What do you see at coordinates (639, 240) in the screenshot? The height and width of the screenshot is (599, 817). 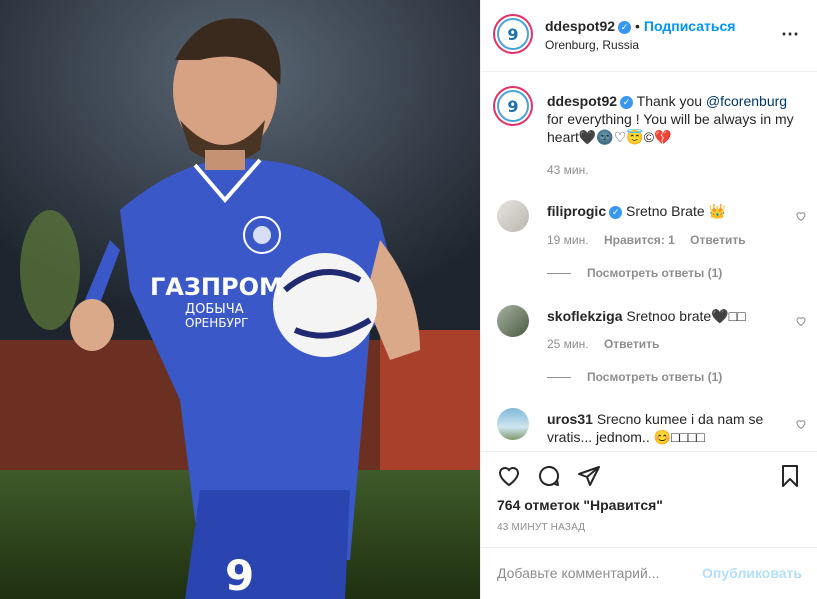 I see `comment-likes: Нравится: 1` at bounding box center [639, 240].